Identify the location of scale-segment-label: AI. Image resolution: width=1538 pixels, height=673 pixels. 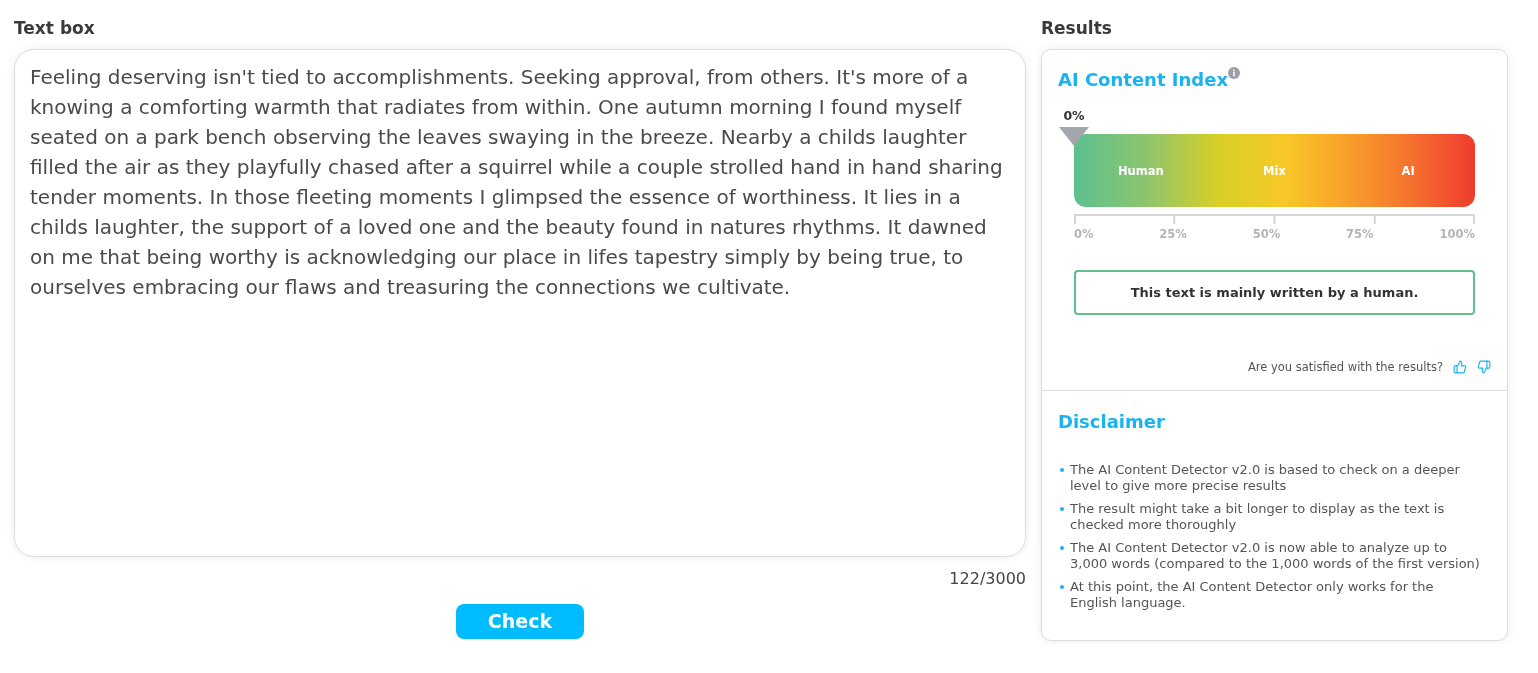
(1408, 170).